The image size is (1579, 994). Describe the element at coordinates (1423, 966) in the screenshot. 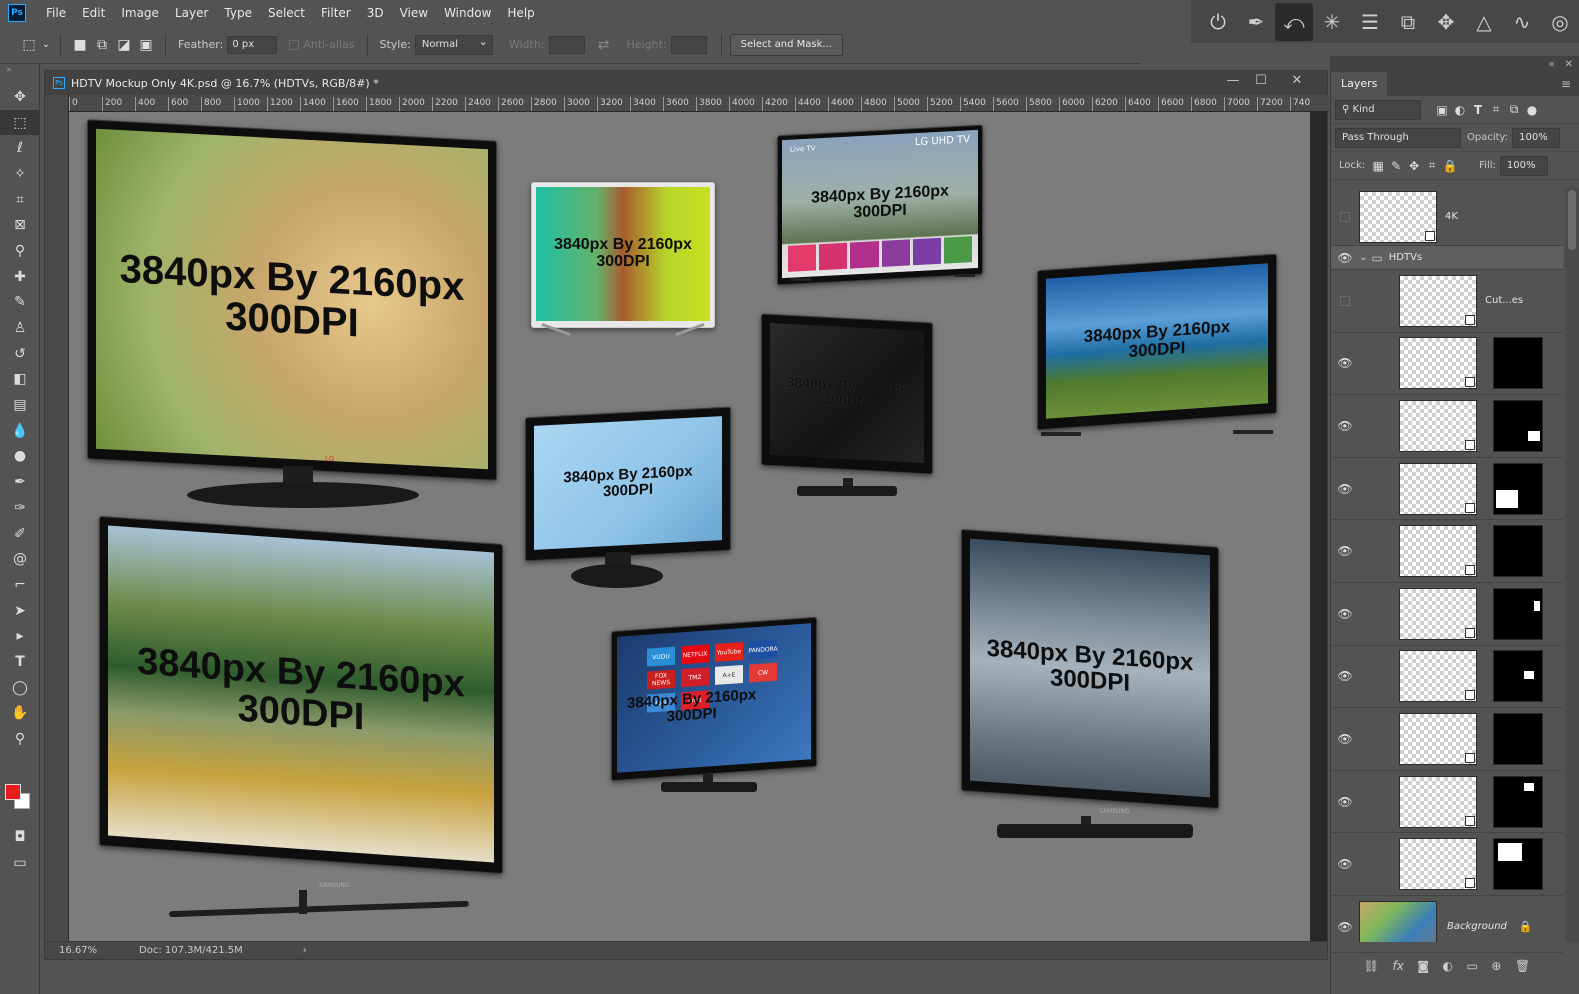

I see `add-mask-icon: ◙` at that location.